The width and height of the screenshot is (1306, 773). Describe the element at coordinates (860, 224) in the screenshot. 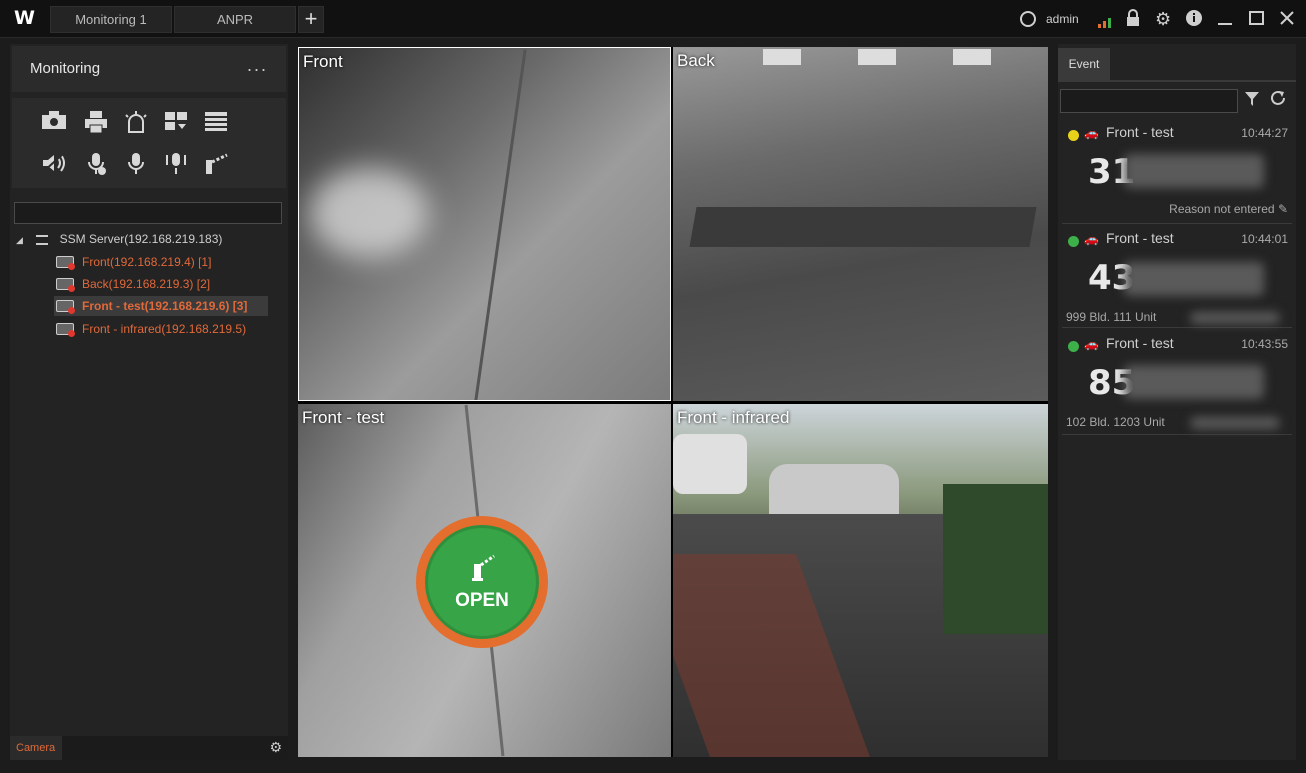

I see `video-tile-back: Back` at that location.